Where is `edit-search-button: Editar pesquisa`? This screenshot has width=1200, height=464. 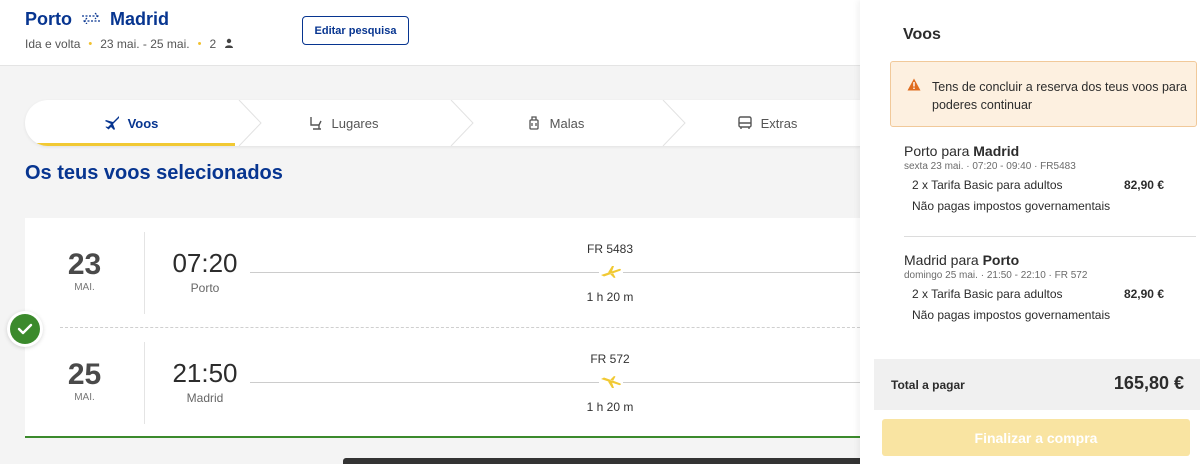
edit-search-button: Editar pesquisa is located at coordinates (355, 30).